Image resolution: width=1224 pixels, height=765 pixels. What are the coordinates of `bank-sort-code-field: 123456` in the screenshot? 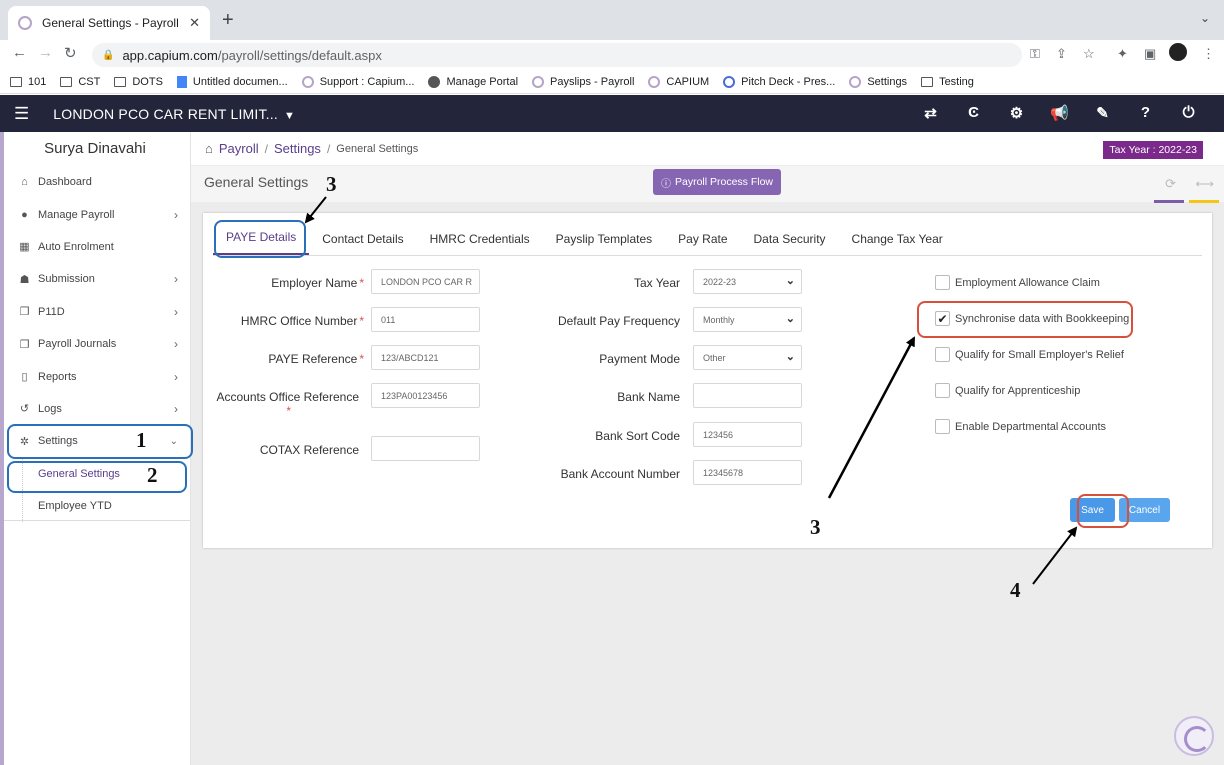 It's located at (747, 434).